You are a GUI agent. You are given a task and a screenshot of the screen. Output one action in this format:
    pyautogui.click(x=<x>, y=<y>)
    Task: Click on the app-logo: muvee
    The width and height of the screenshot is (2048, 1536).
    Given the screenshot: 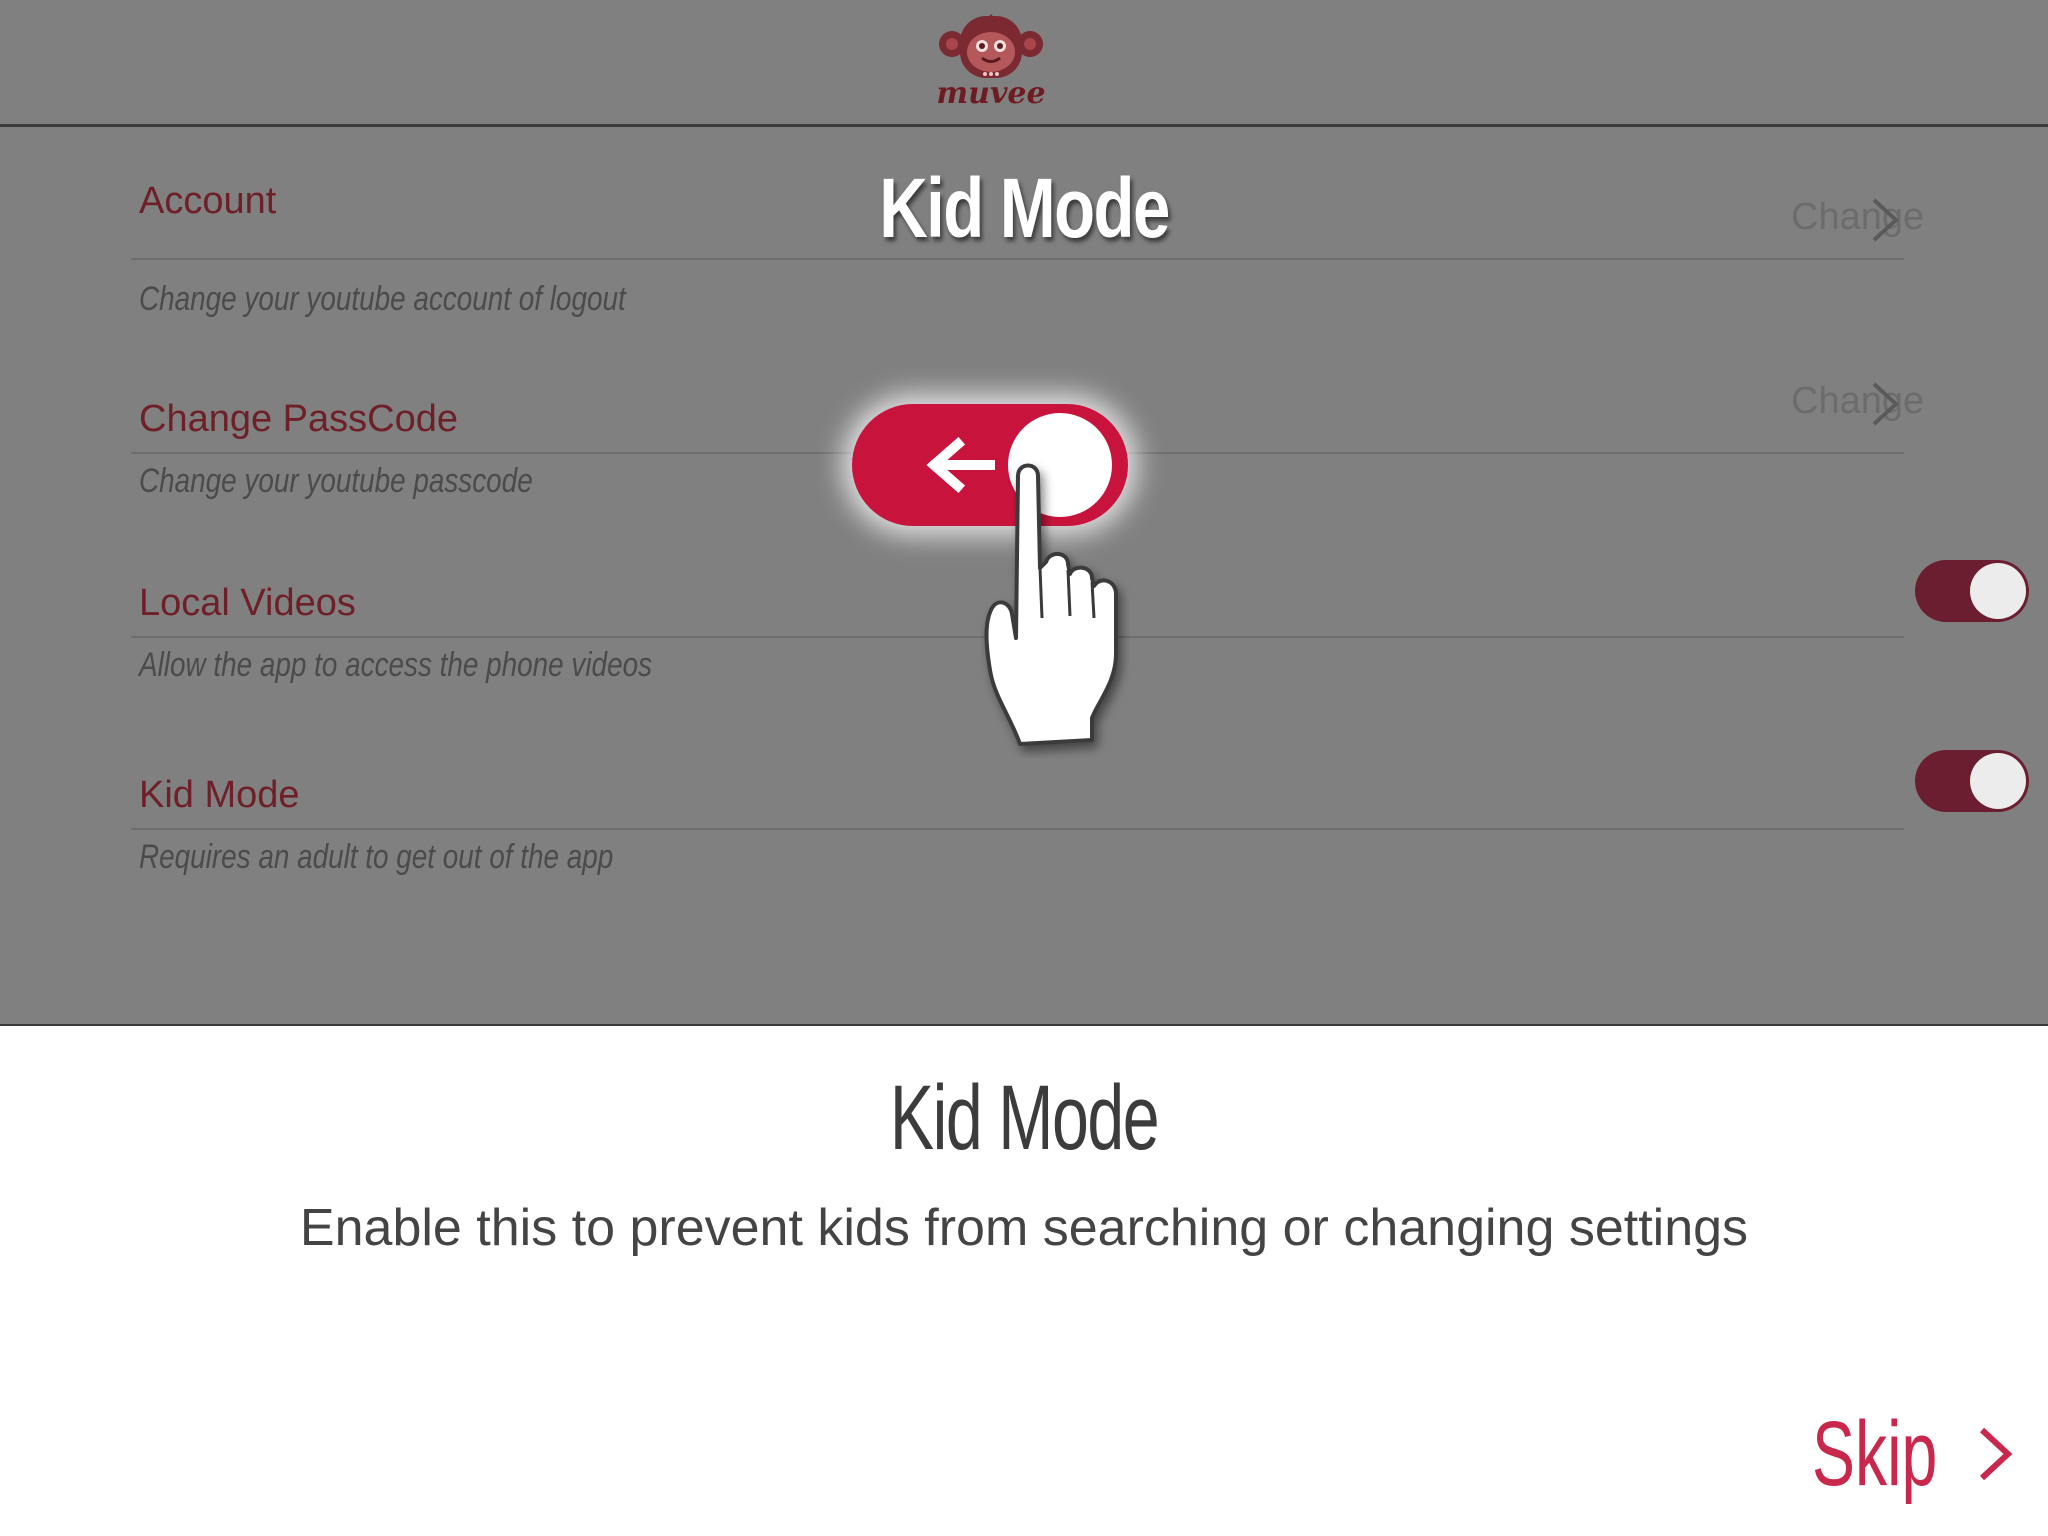 What is the action you would take?
    pyautogui.click(x=991, y=62)
    